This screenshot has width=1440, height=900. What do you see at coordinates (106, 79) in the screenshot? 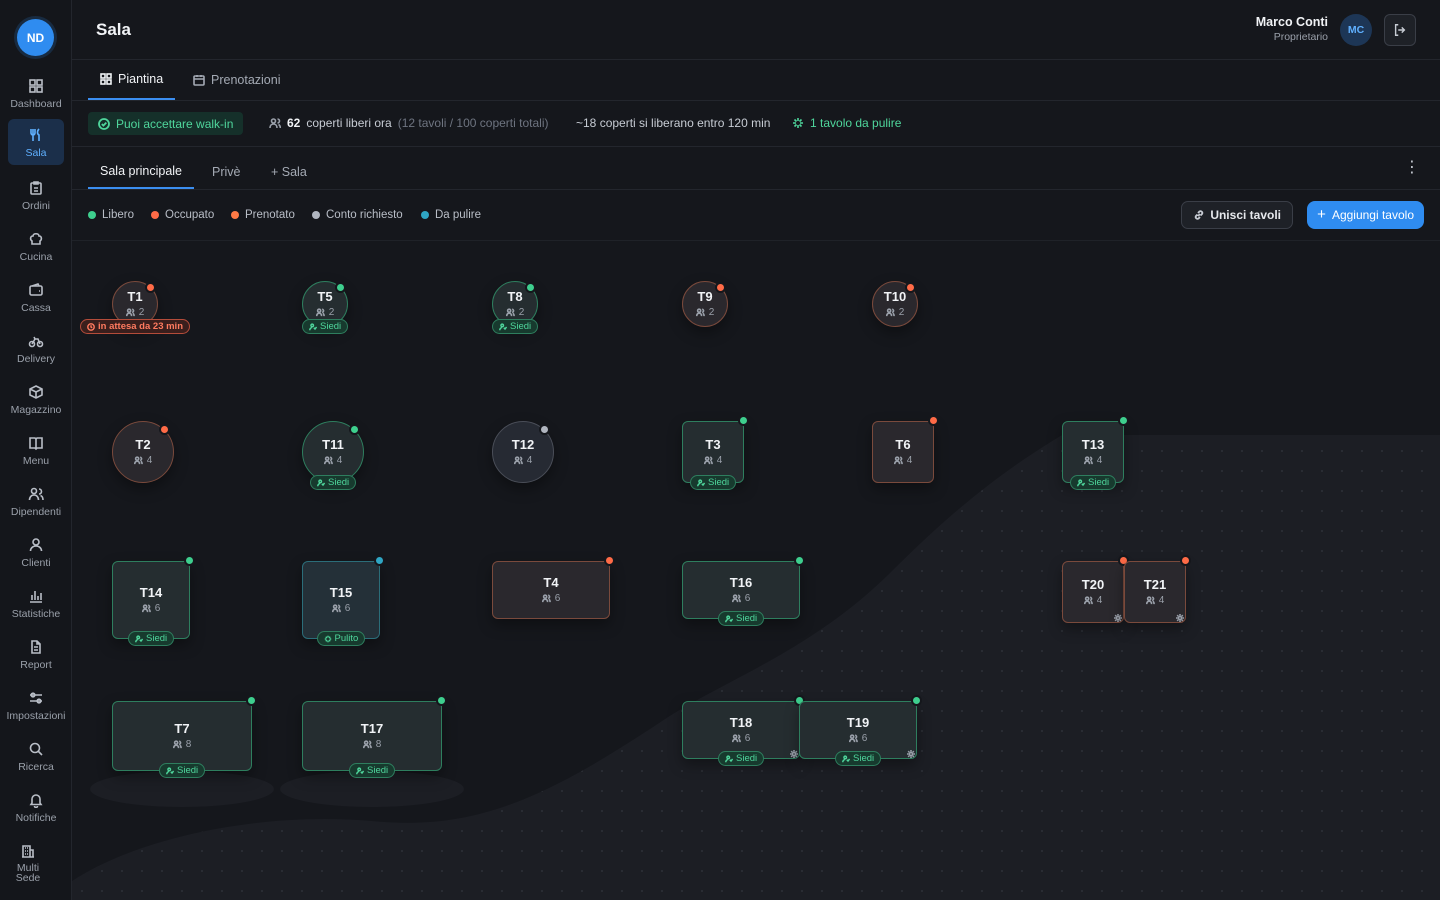
I see `grid-icon` at bounding box center [106, 79].